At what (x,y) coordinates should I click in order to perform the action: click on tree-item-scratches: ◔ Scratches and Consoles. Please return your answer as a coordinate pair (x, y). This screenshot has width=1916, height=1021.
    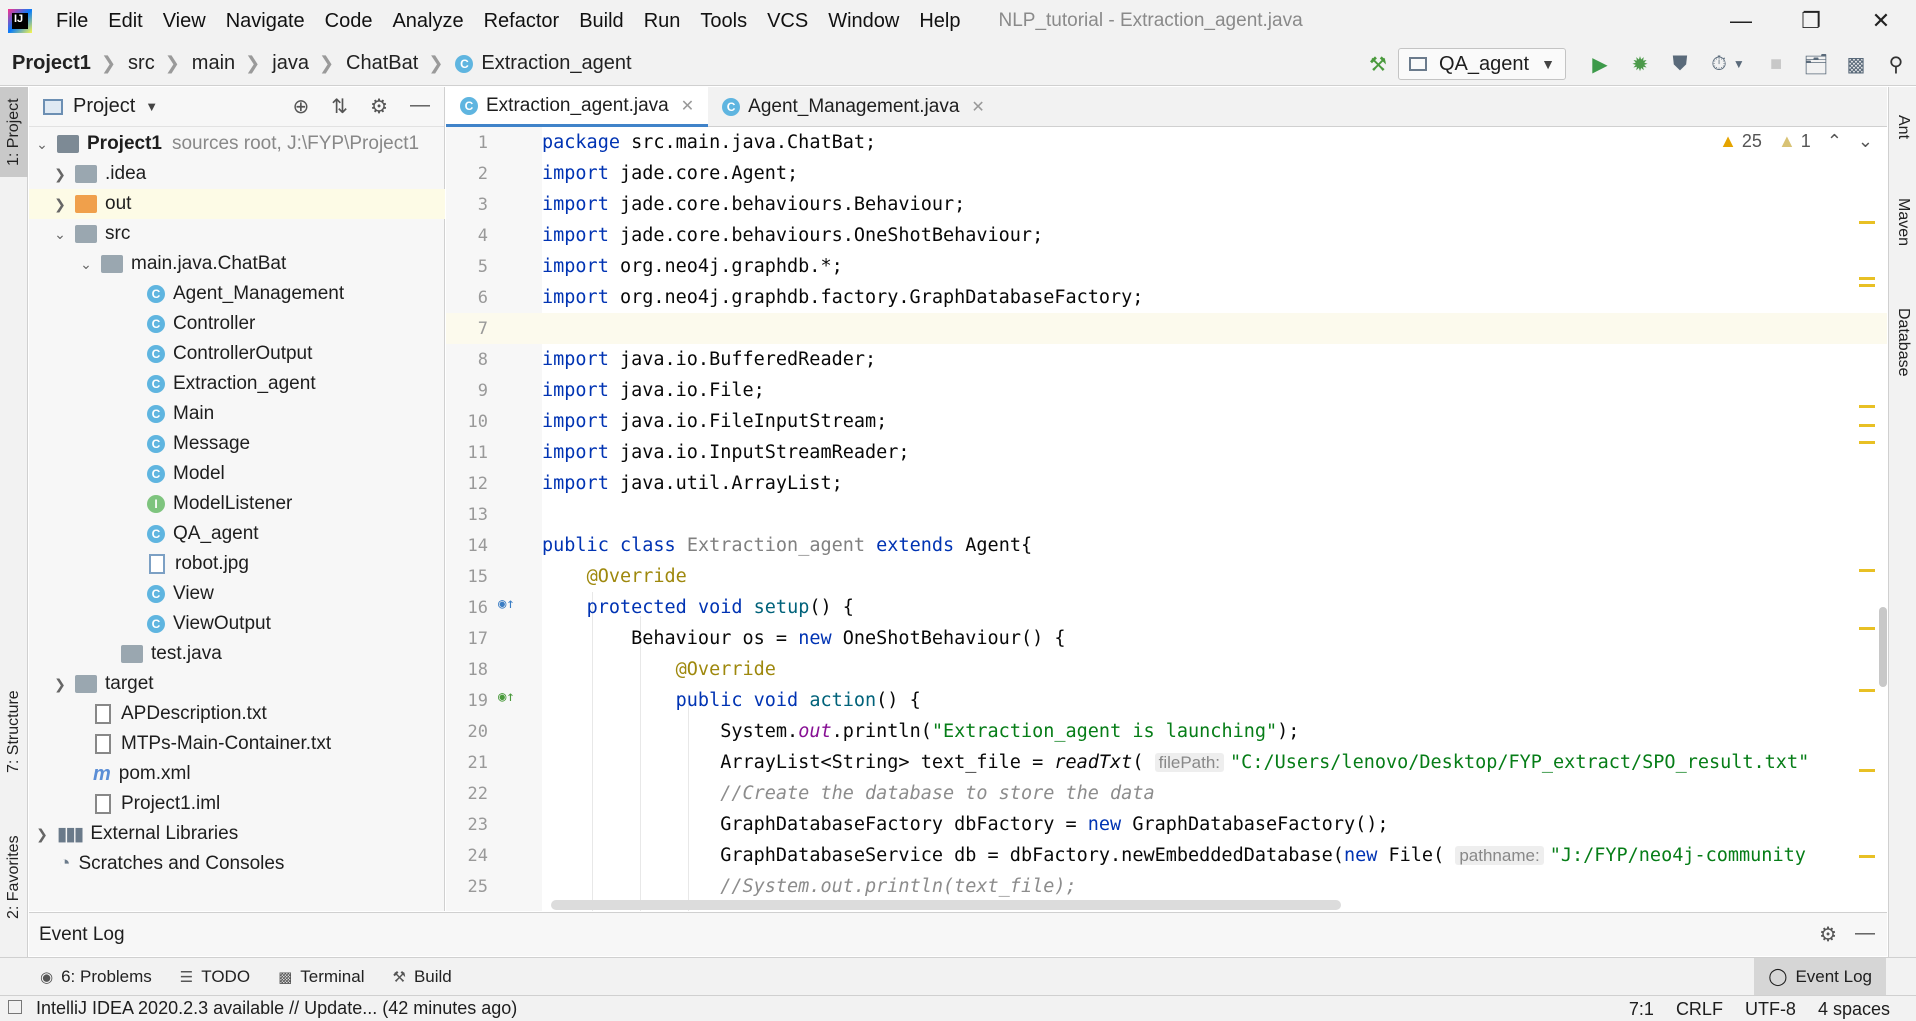
    Looking at the image, I should click on (237, 864).